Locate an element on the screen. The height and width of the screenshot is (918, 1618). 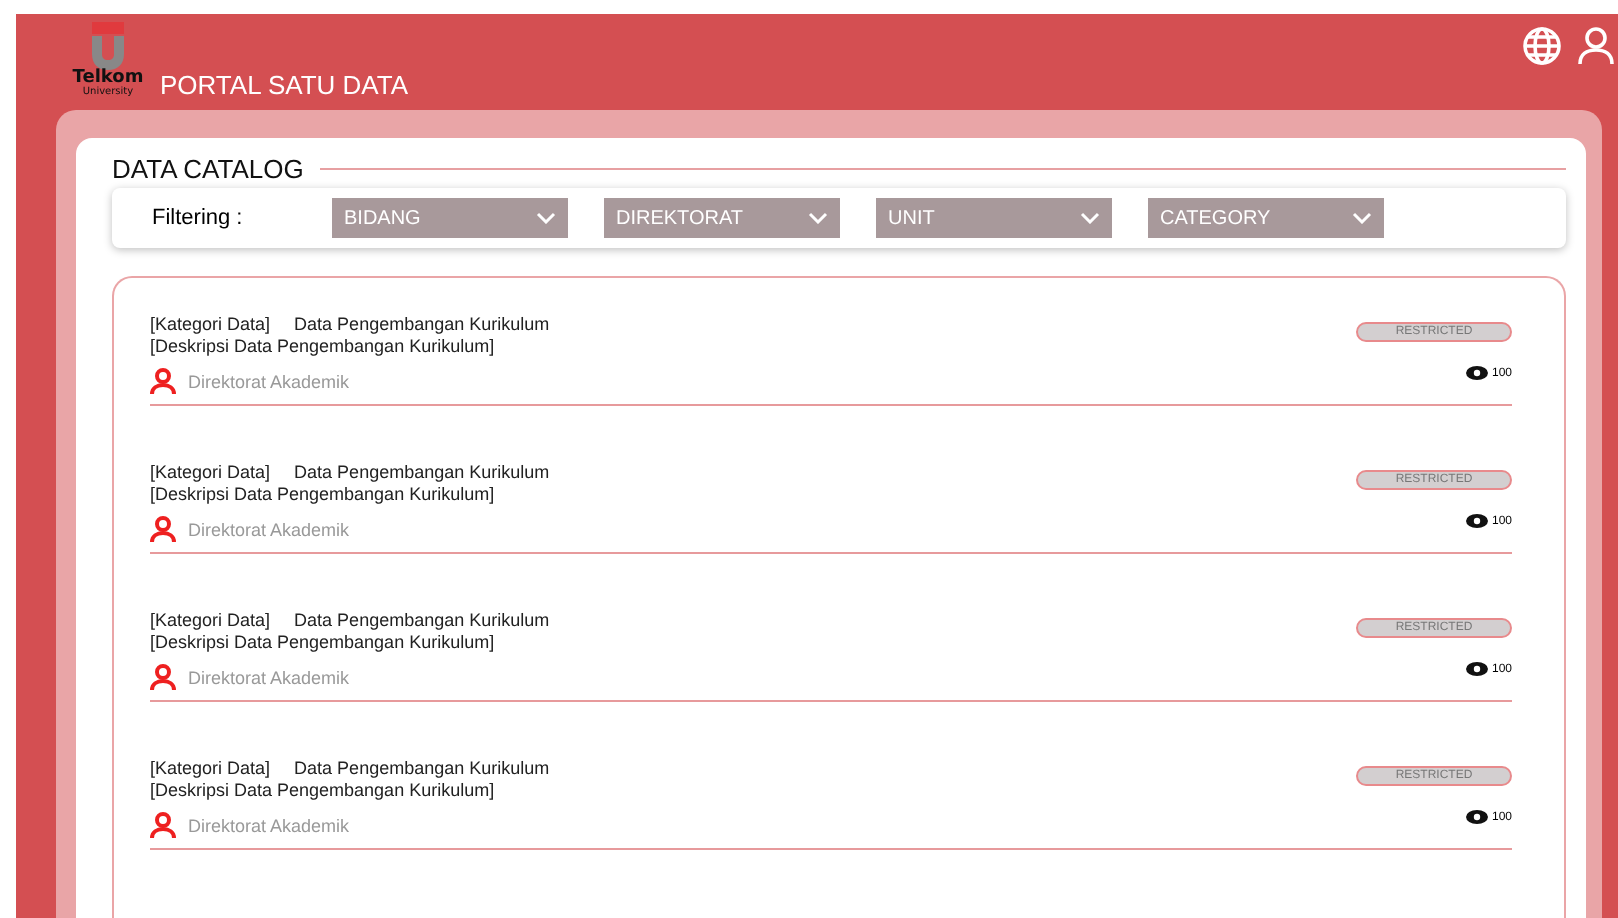
portal-title: PORTAL SATU DATA is located at coordinates (284, 85).